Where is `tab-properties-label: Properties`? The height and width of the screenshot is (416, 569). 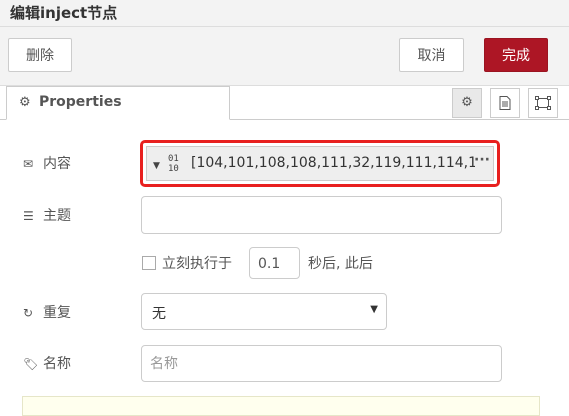
tab-properties-label: Properties is located at coordinates (80, 102).